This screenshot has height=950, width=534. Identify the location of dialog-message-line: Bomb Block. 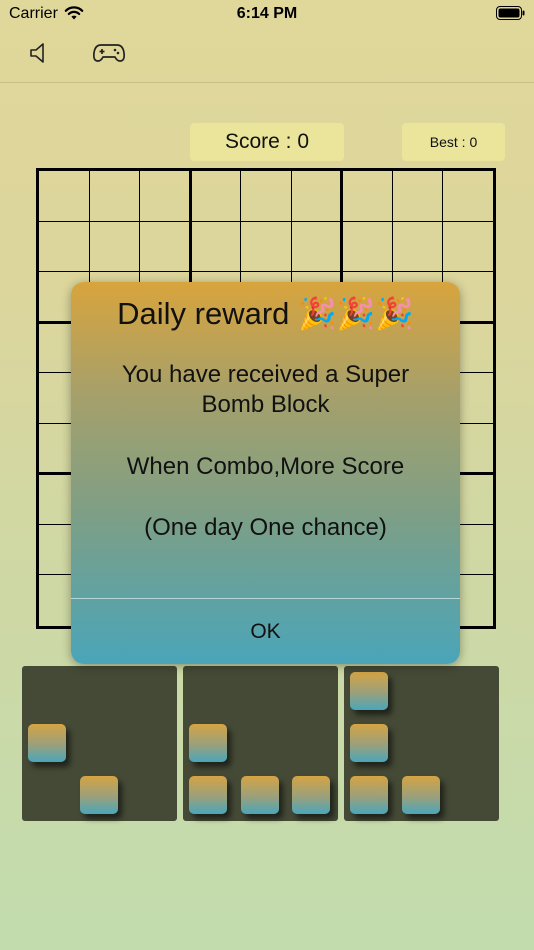
(265, 404).